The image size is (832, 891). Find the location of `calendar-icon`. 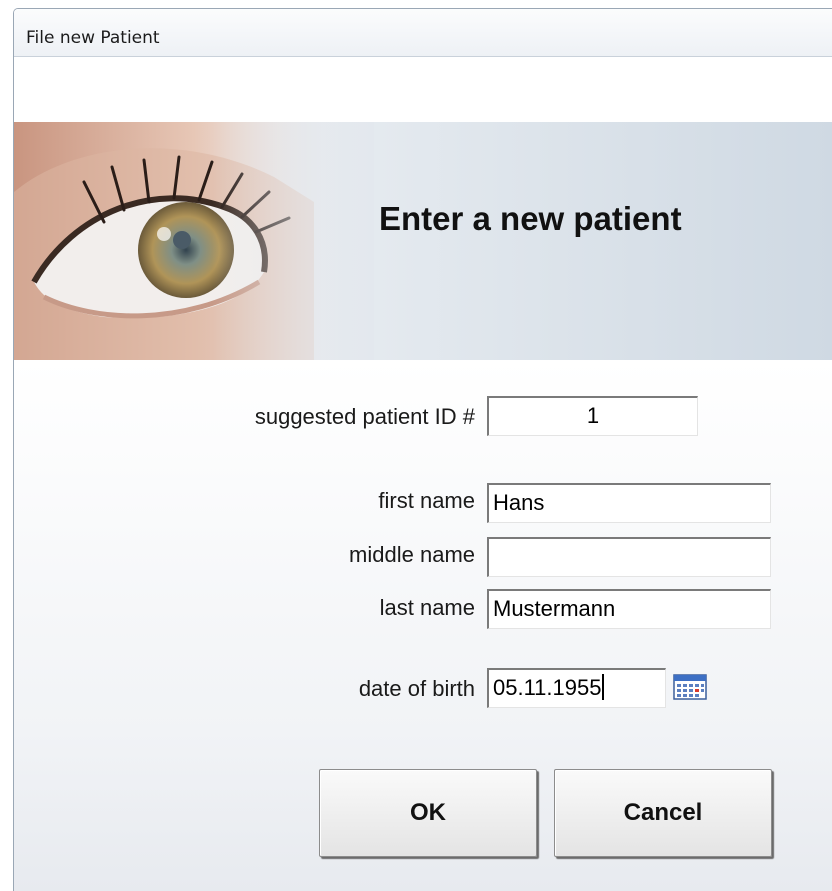

calendar-icon is located at coordinates (690, 687).